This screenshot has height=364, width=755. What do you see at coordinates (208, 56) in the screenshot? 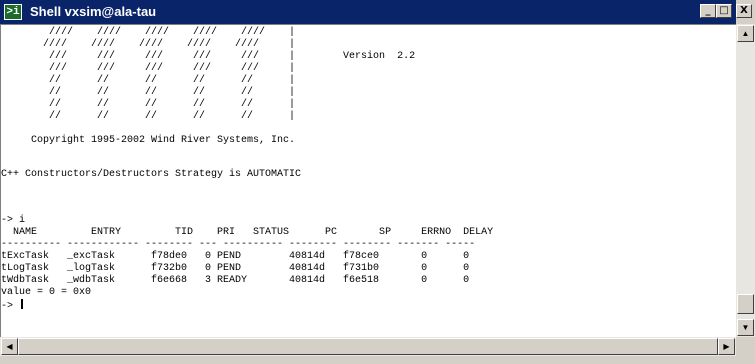
I see `console-line: /// /// /// /// /// | Version 2.2` at bounding box center [208, 56].